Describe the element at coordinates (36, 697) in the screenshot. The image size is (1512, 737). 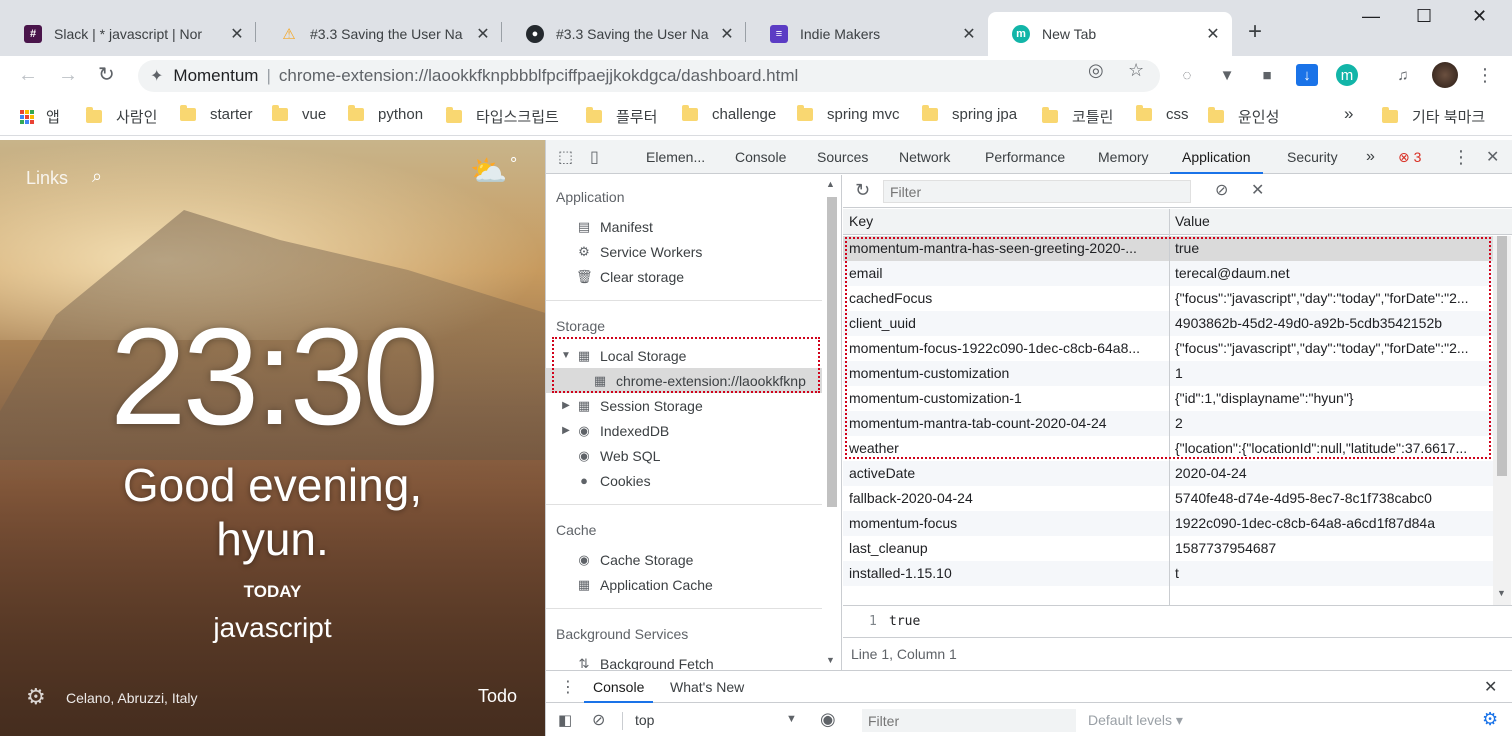
I see `settings-gear-icon: ⚙` at that location.